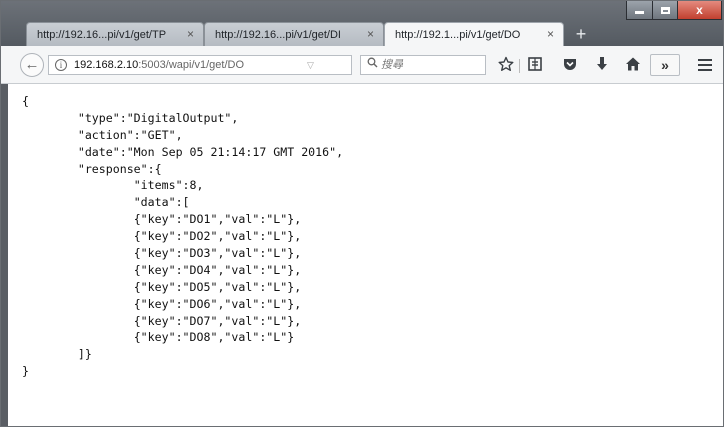 The width and height of the screenshot is (724, 427). What do you see at coordinates (372, 65) in the screenshot?
I see `search-icon` at bounding box center [372, 65].